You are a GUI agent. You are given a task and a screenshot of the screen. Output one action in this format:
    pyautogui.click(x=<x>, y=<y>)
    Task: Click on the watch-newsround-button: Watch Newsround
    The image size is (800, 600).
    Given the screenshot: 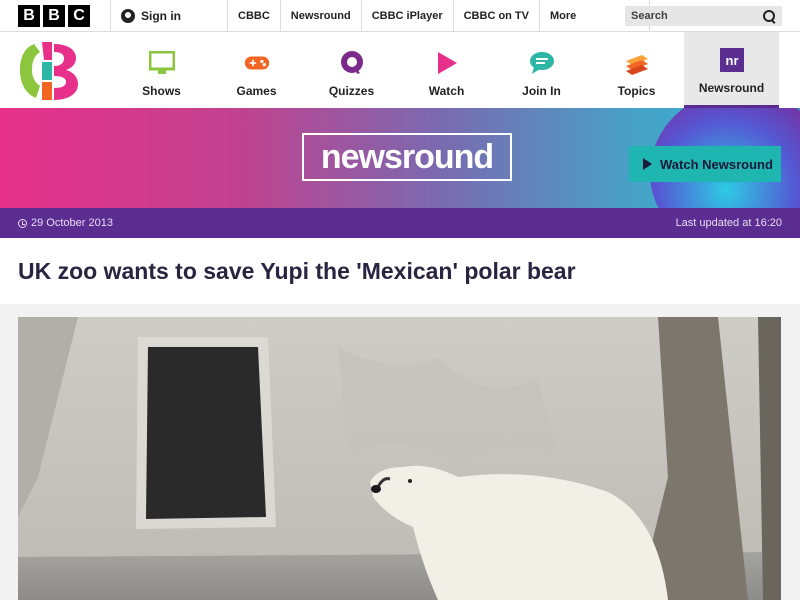 What is the action you would take?
    pyautogui.click(x=705, y=164)
    